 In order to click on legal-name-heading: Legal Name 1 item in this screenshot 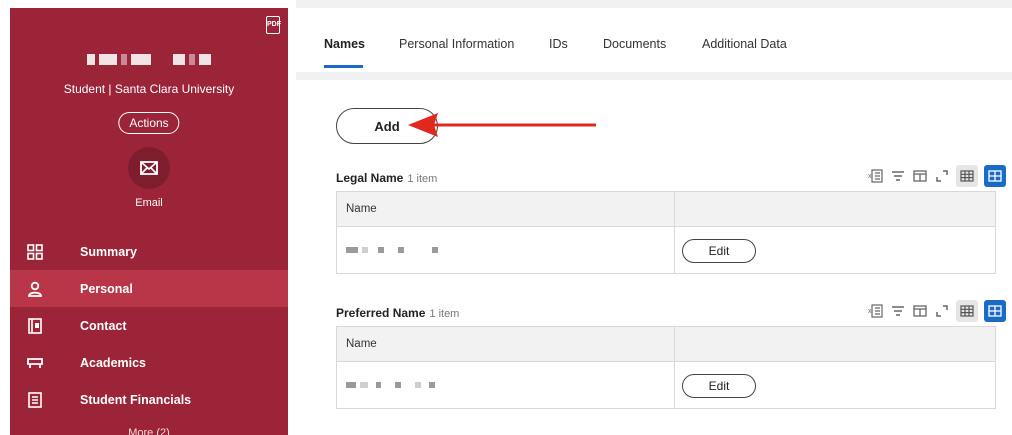, I will do `click(386, 178)`.